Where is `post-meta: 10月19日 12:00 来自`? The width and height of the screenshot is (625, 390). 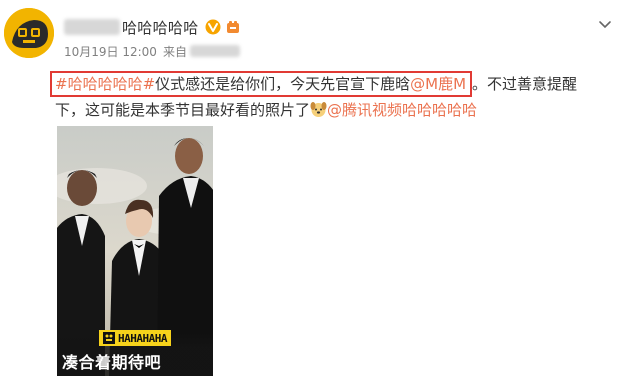 post-meta: 10月19日 12:00 来自 is located at coordinates (152, 51).